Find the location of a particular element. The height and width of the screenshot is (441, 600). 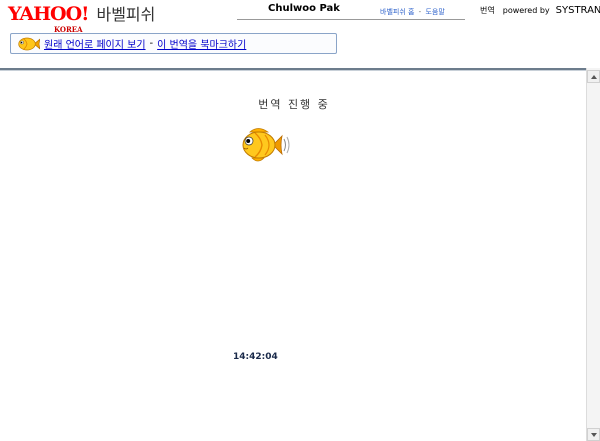

powered-by-systran: 번역 powered by SYSTRAN is located at coordinates (540, 10).